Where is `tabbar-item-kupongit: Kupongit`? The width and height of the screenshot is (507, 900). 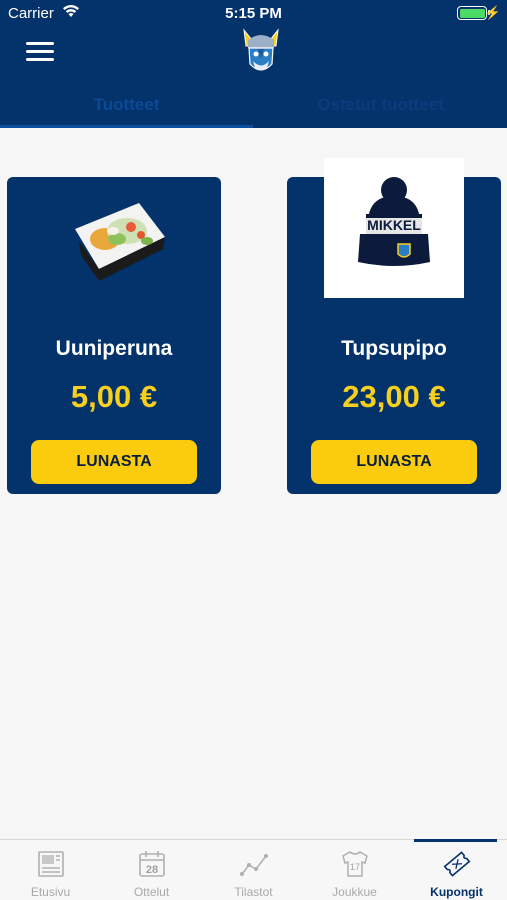 tabbar-item-kupongit: Kupongit is located at coordinates (456, 870).